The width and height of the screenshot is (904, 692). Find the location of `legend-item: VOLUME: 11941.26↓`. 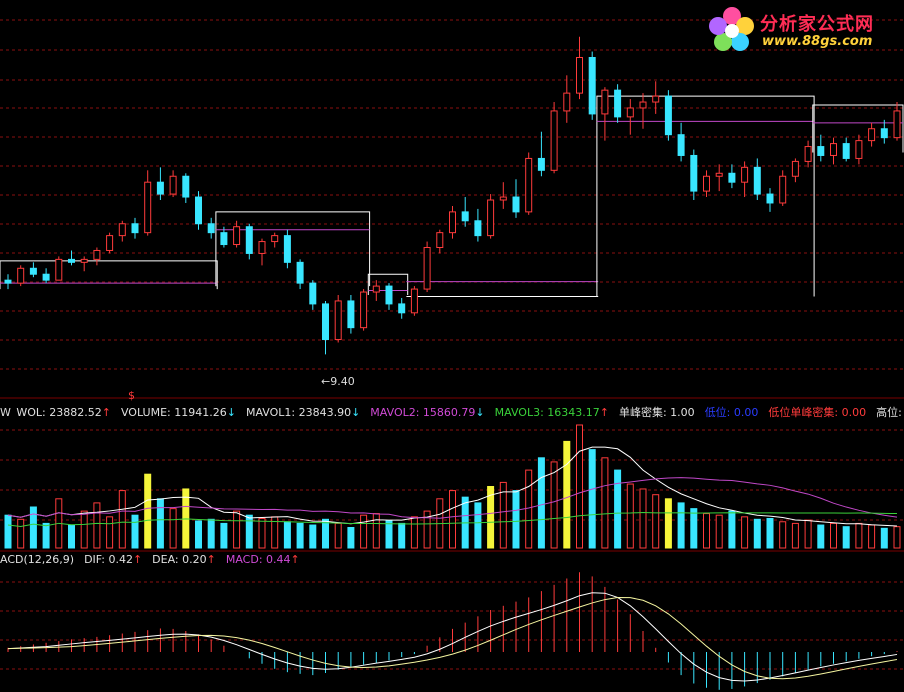

legend-item: VOLUME: 11941.26↓ is located at coordinates (178, 412).